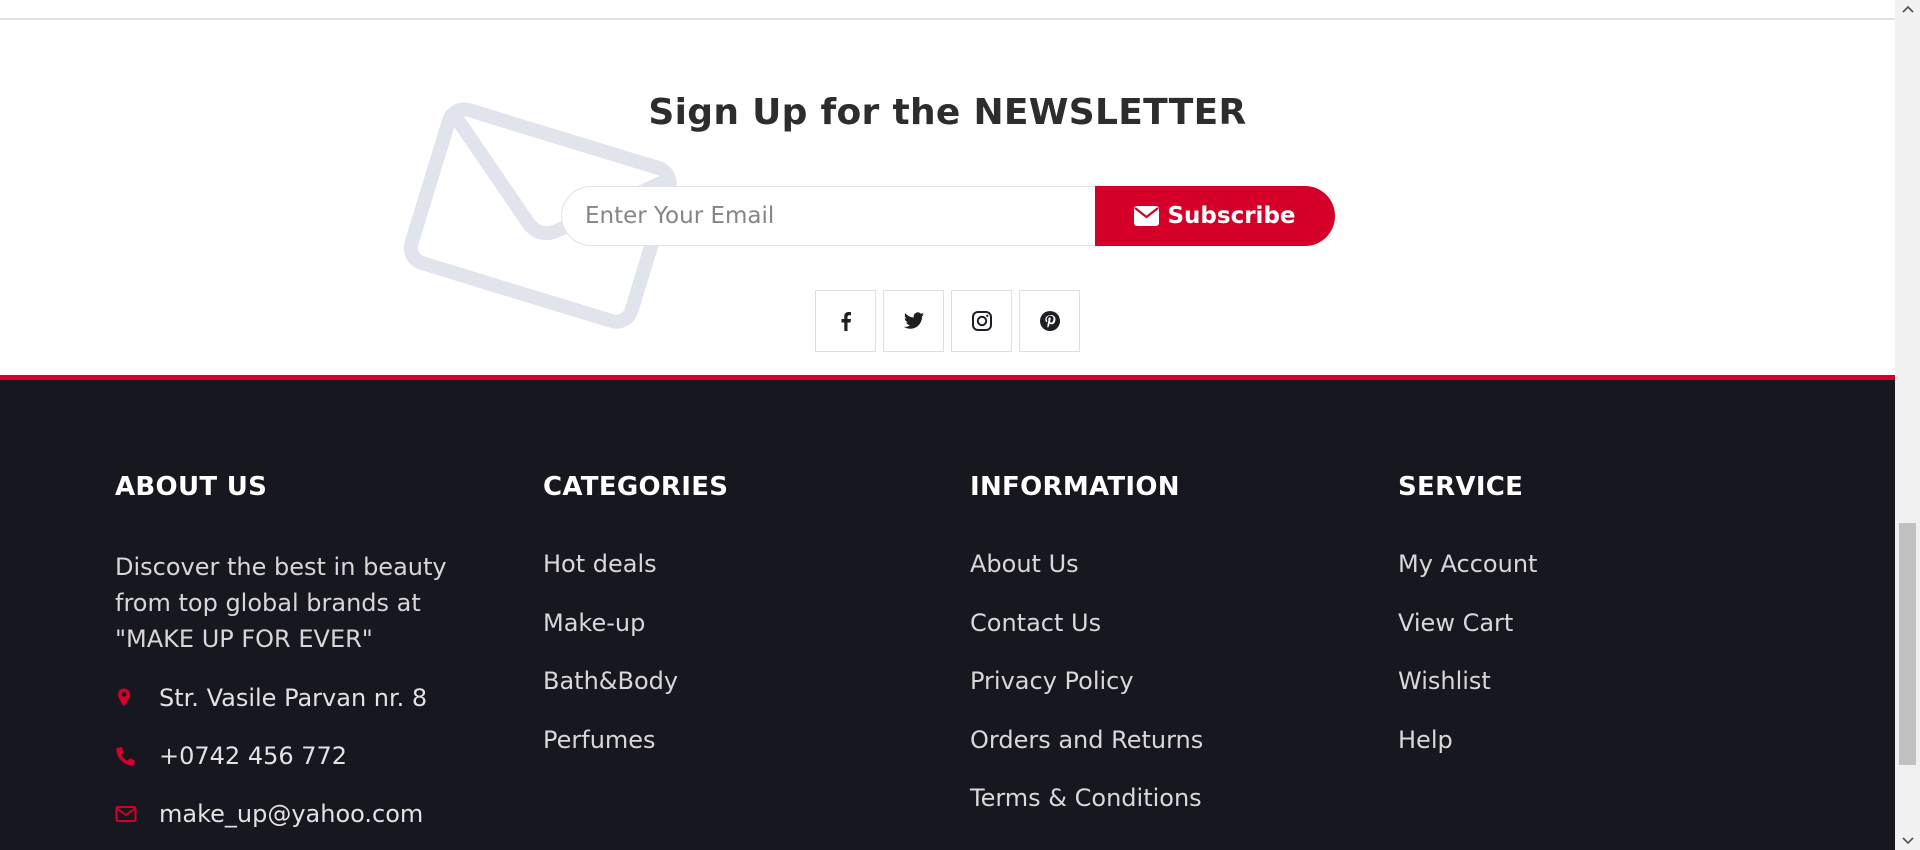  Describe the element at coordinates (291, 814) in the screenshot. I see `email-text: make_up@yahoo.com` at that location.